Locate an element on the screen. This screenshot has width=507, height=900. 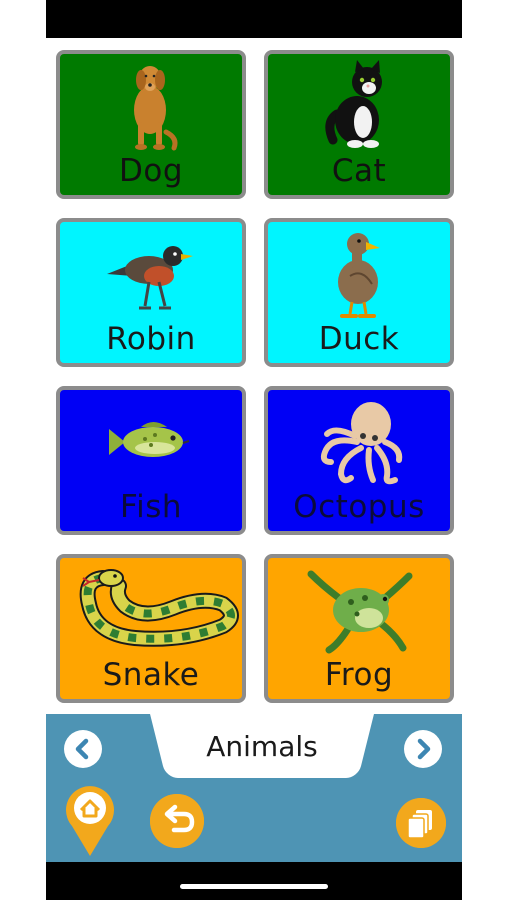
tile-snake: Snake is located at coordinates (151, 628).